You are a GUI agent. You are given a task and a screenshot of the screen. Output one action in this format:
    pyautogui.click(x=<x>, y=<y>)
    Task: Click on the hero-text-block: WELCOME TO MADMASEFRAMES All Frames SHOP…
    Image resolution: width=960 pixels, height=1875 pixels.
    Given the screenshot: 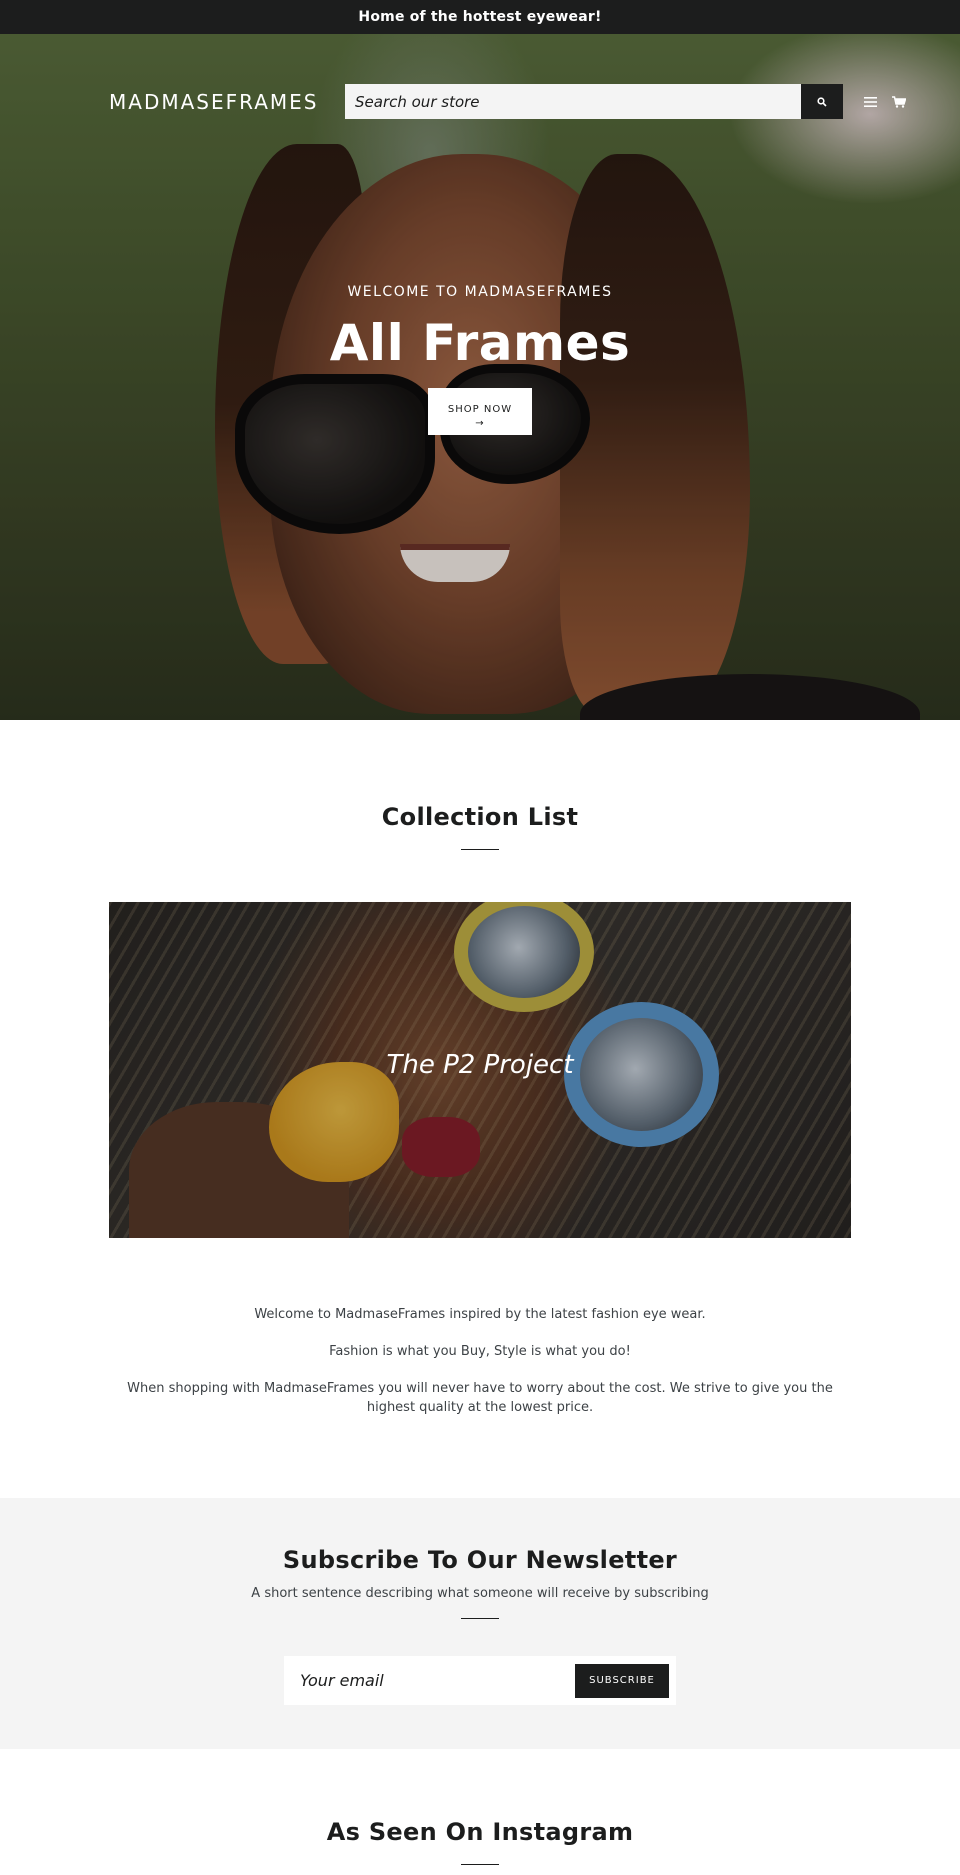 What is the action you would take?
    pyautogui.click(x=480, y=359)
    